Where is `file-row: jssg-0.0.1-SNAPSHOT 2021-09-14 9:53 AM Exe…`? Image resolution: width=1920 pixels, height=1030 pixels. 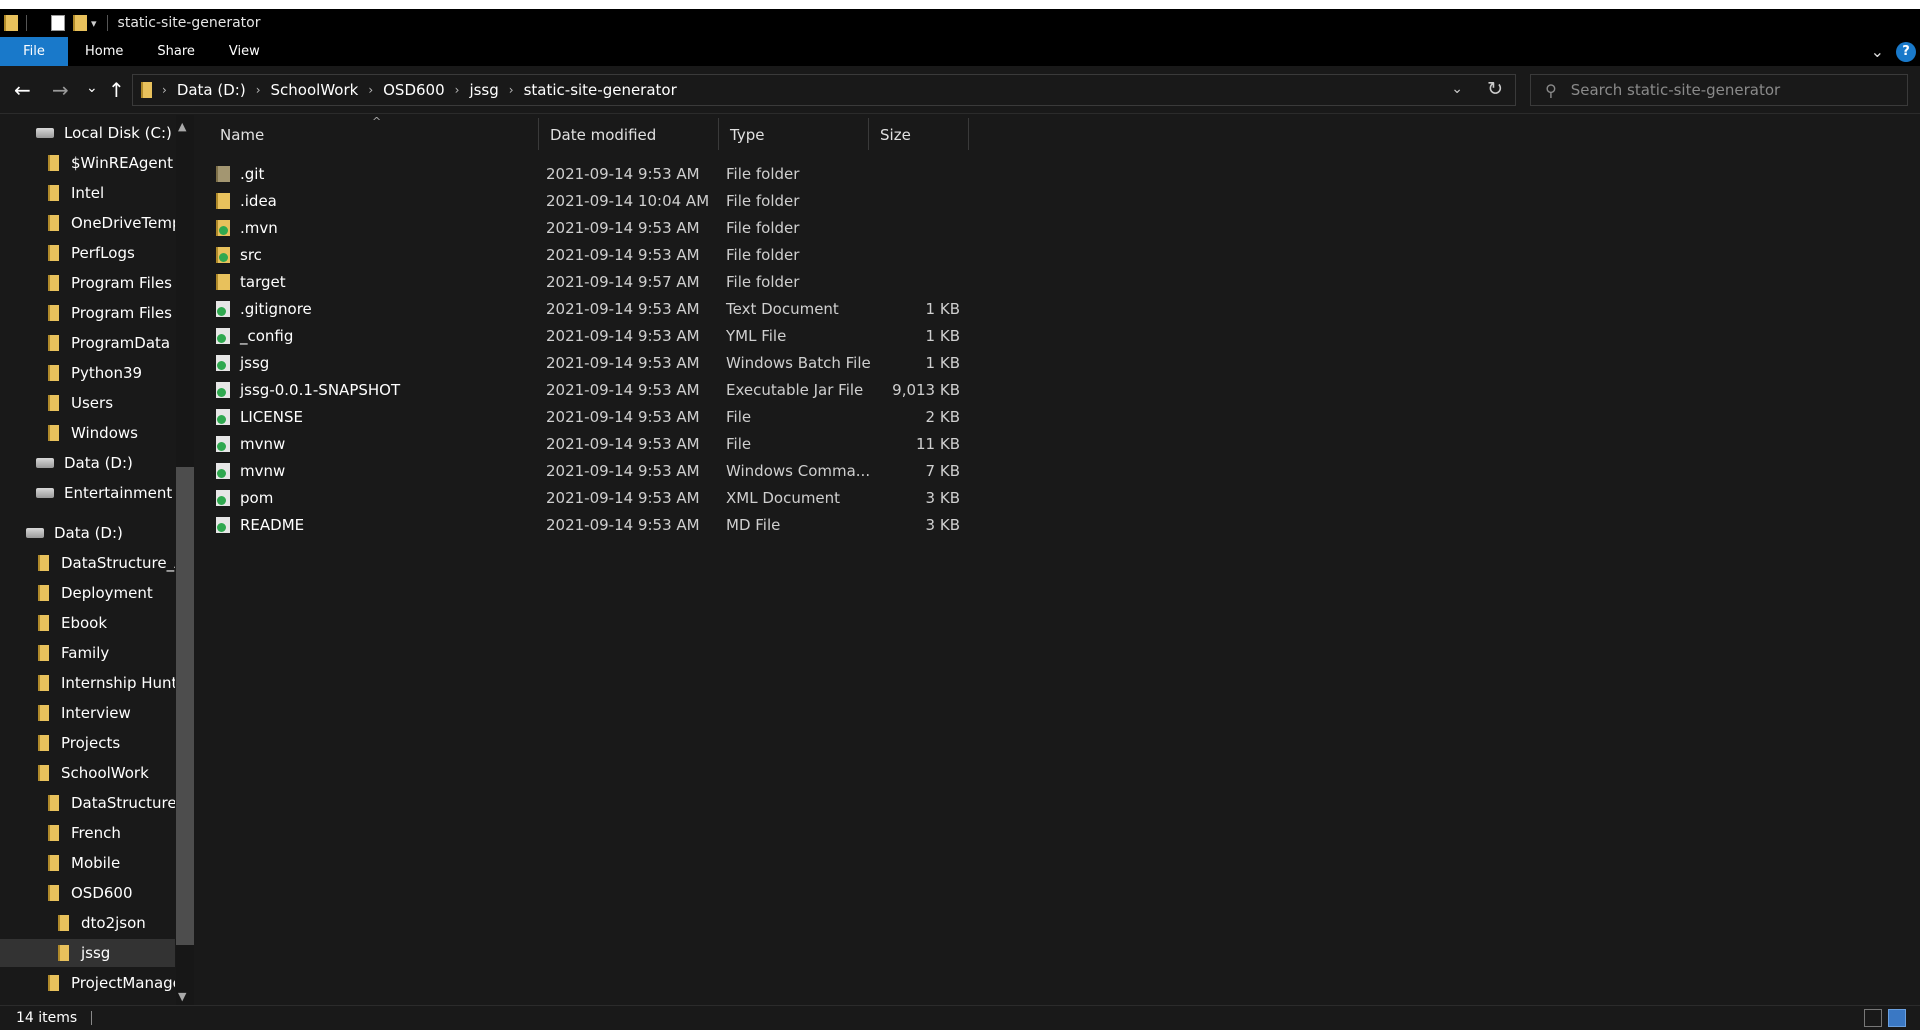
file-row: jssg-0.0.1-SNAPSHOT 2021-09-14 9:53 AM Exe… is located at coordinates (691, 389).